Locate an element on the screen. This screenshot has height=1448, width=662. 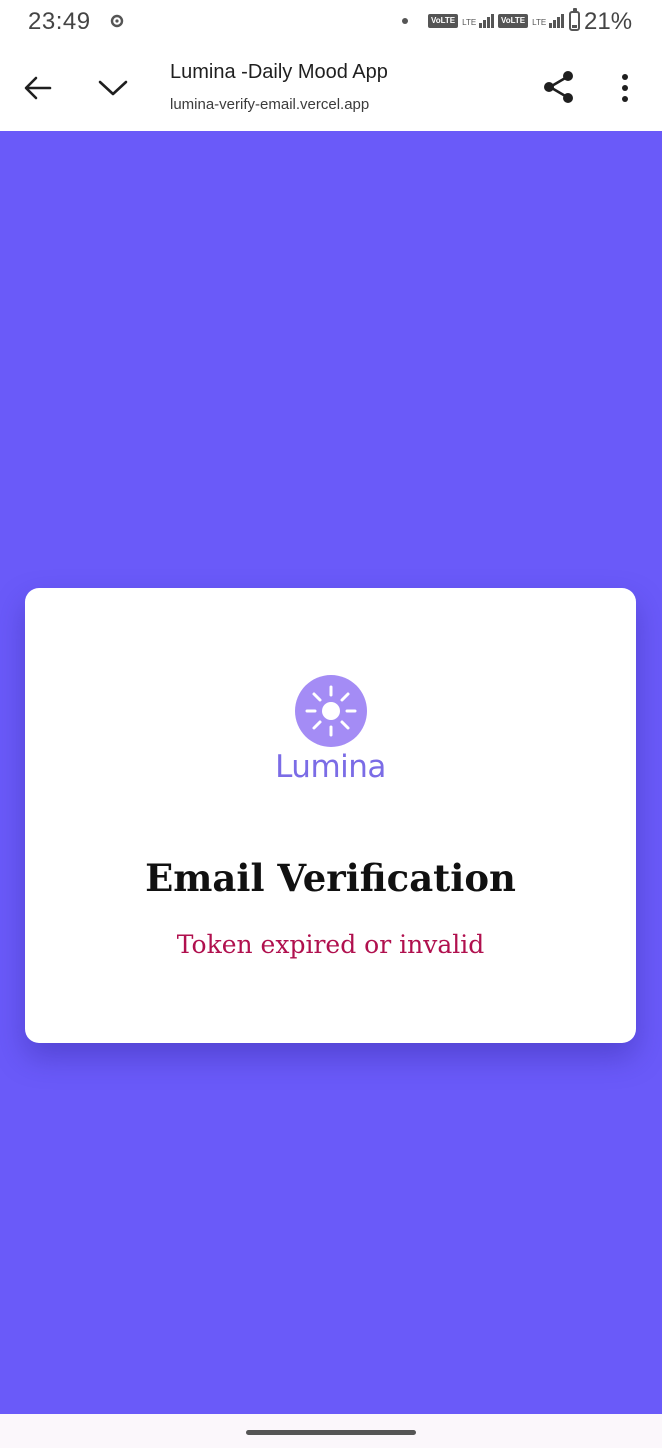
share-icon is located at coordinates (559, 87).